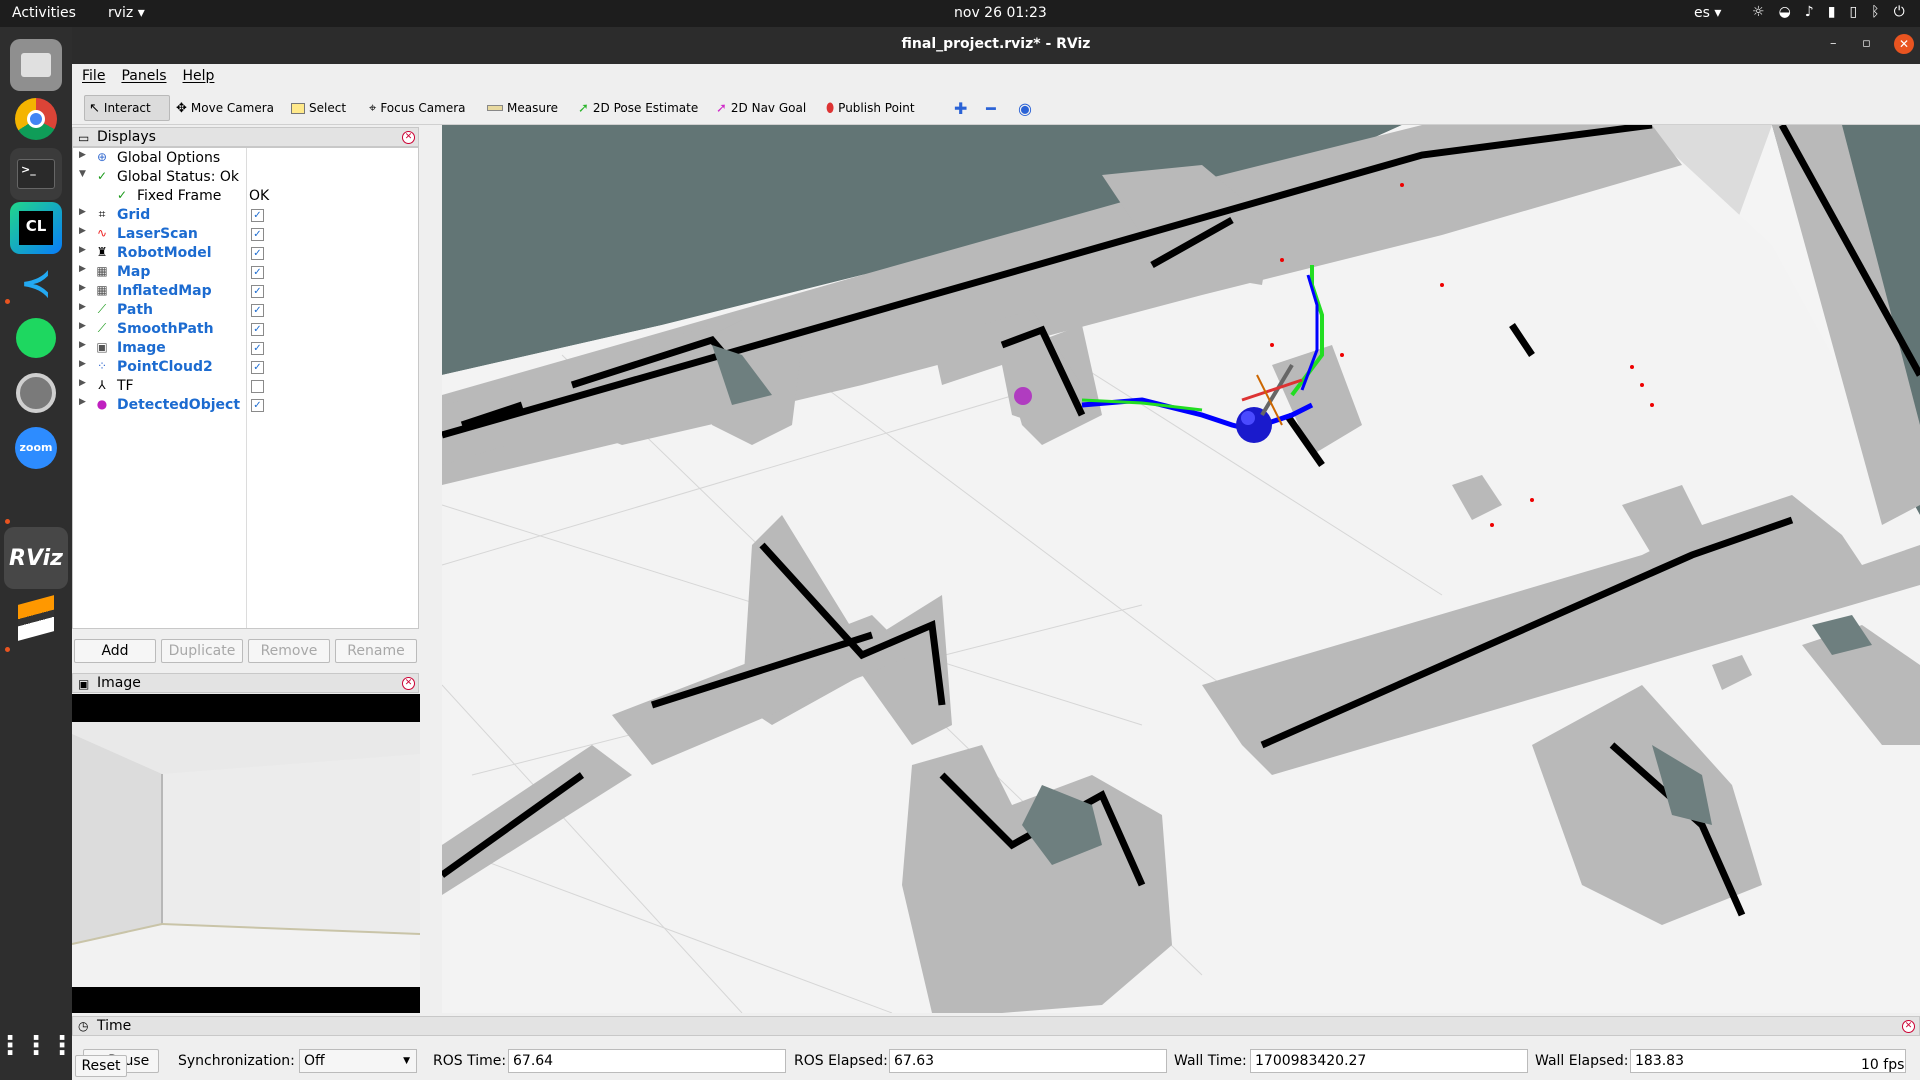 Image resolution: width=1920 pixels, height=1080 pixels. Describe the element at coordinates (289, 651) in the screenshot. I see `remove-display-button: Remove` at that location.